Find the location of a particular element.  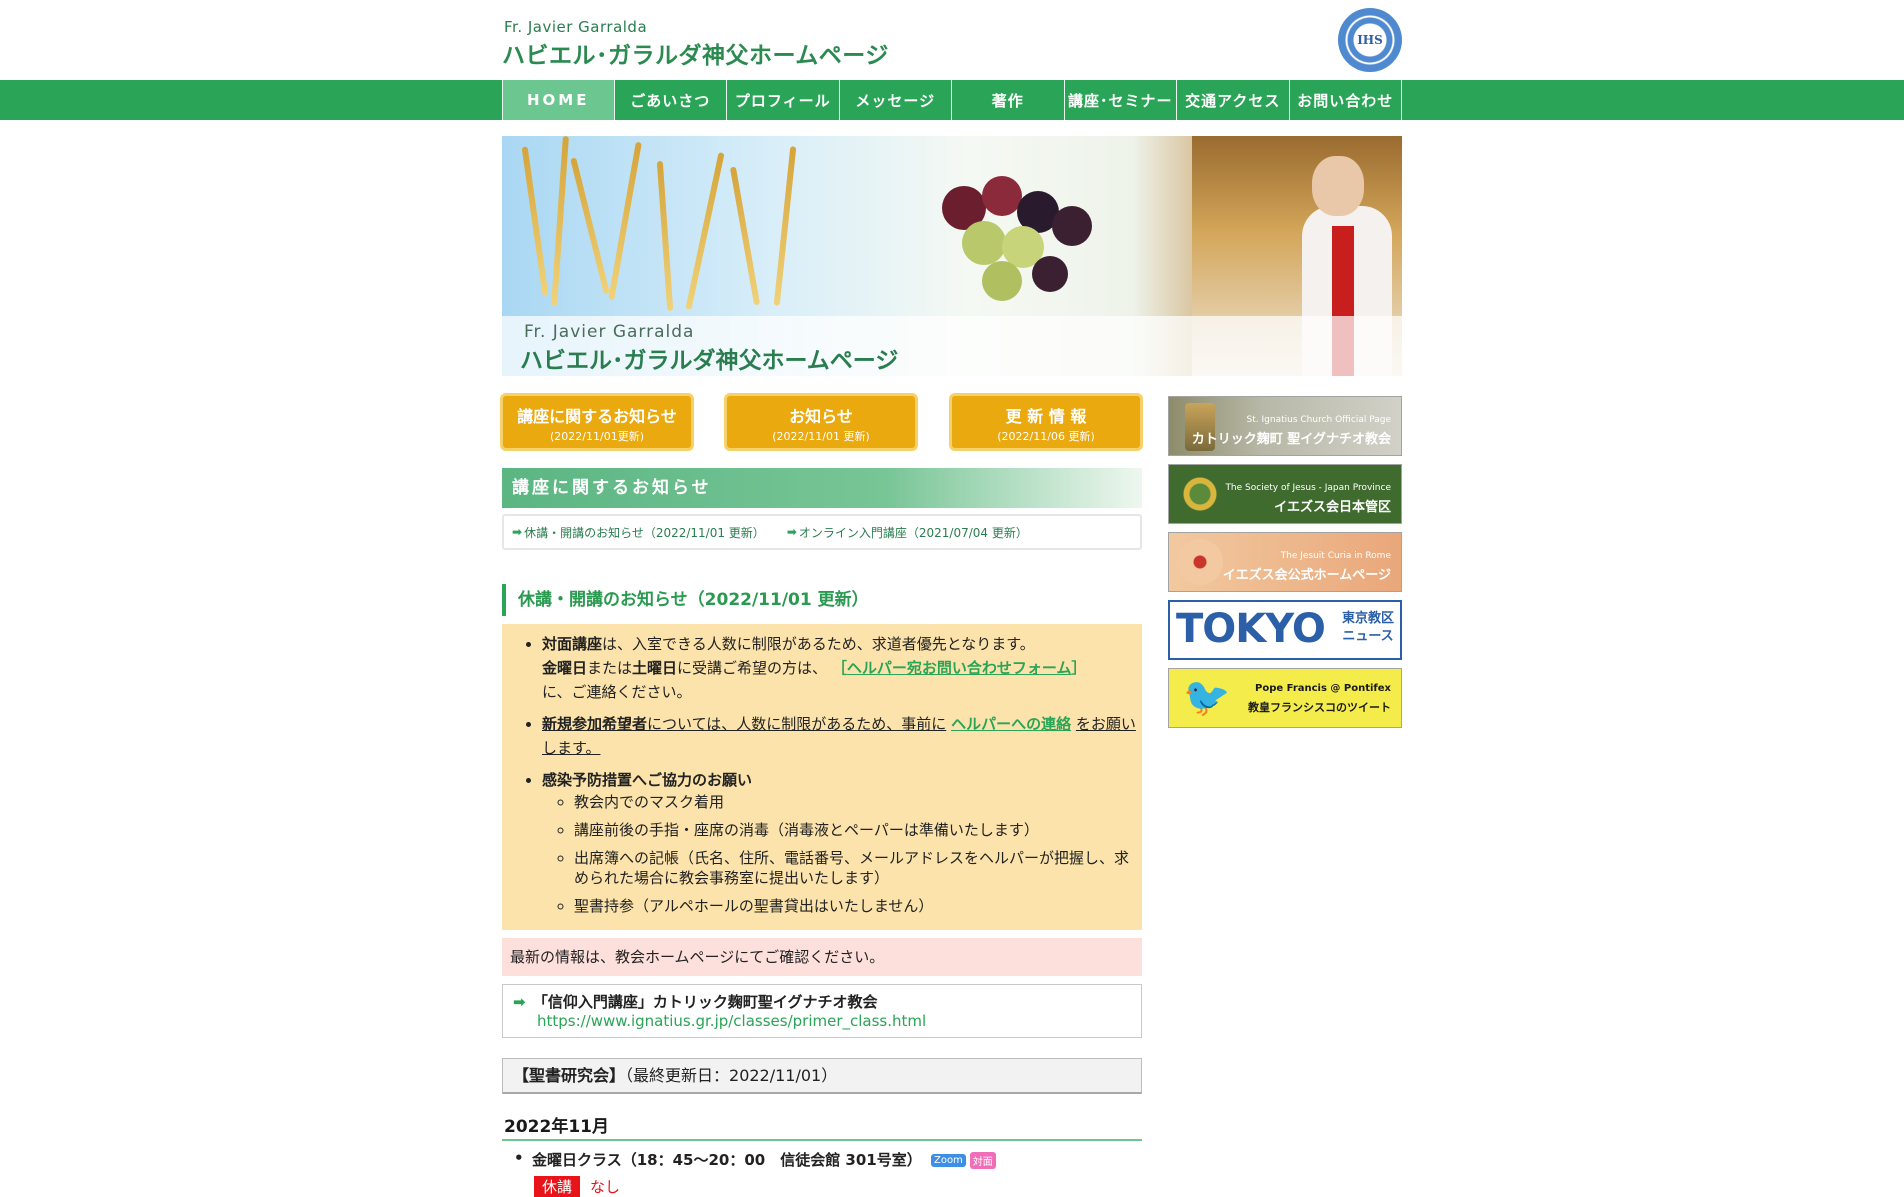

twitter-bird-icon: 🐦 is located at coordinates (1207, 697).